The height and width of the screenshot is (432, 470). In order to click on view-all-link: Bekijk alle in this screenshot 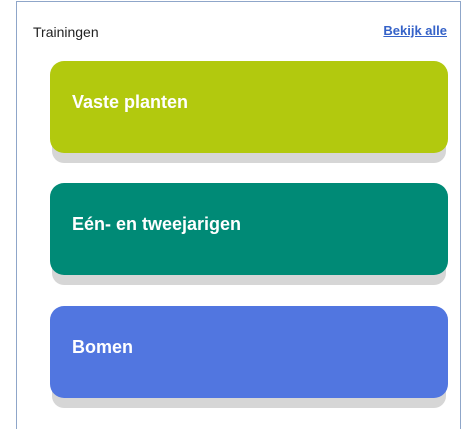, I will do `click(415, 30)`.